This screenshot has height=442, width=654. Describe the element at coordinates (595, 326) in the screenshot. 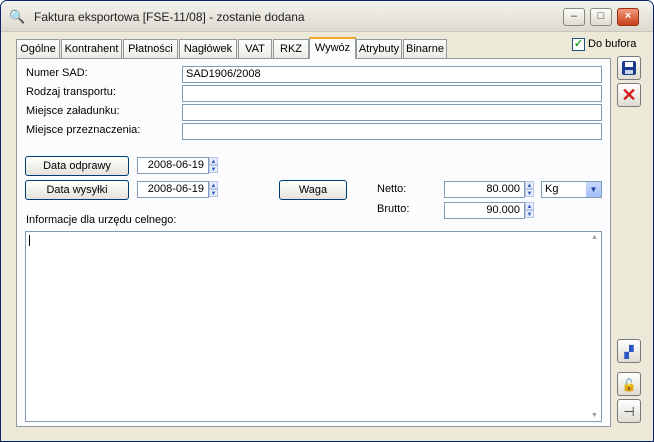

I see `vertical-scrollbar: ▲ ▼` at that location.